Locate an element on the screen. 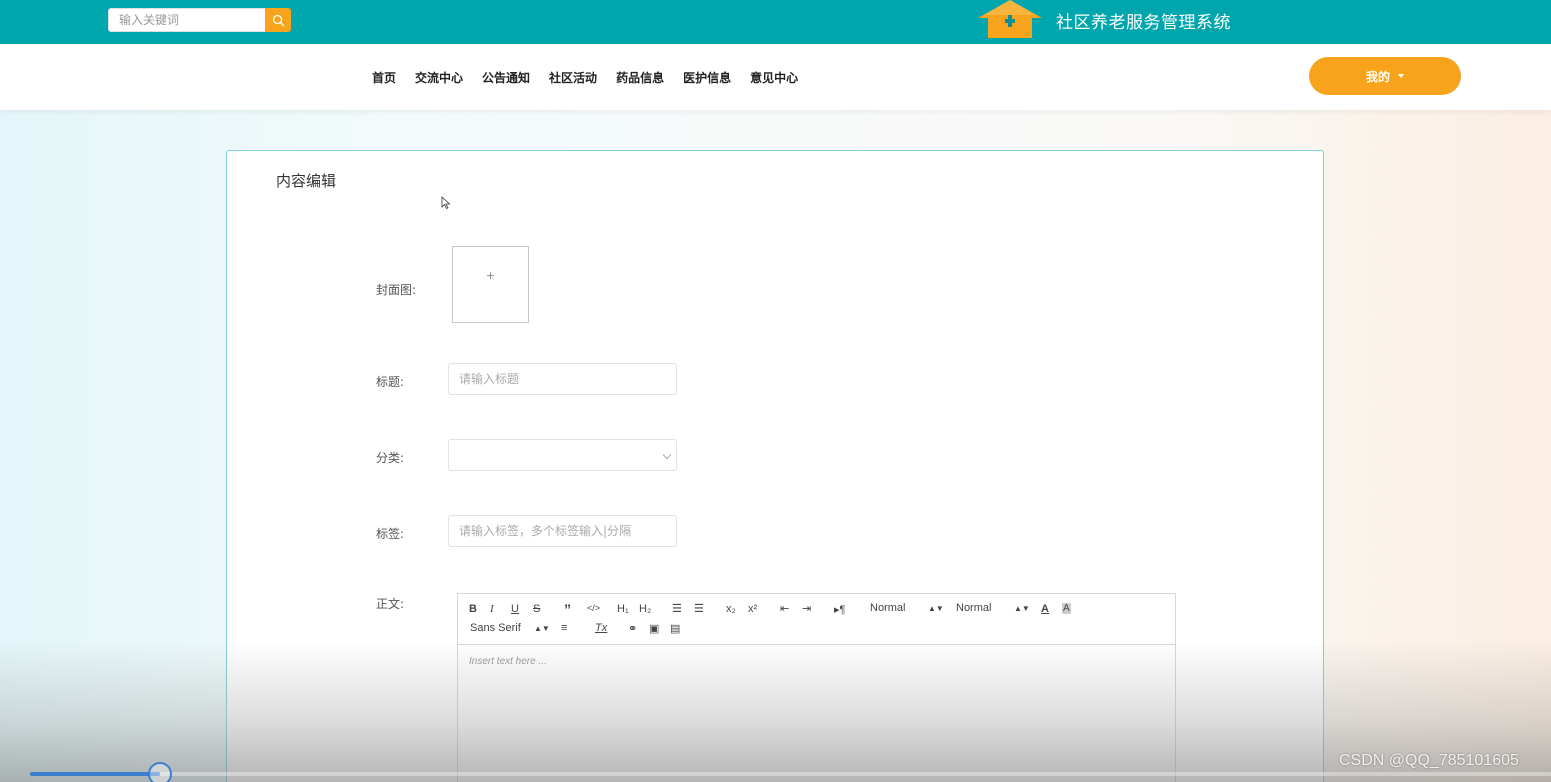 Image resolution: width=1551 pixels, height=782 pixels. nav-item-exchange: 交流中心 is located at coordinates (439, 77).